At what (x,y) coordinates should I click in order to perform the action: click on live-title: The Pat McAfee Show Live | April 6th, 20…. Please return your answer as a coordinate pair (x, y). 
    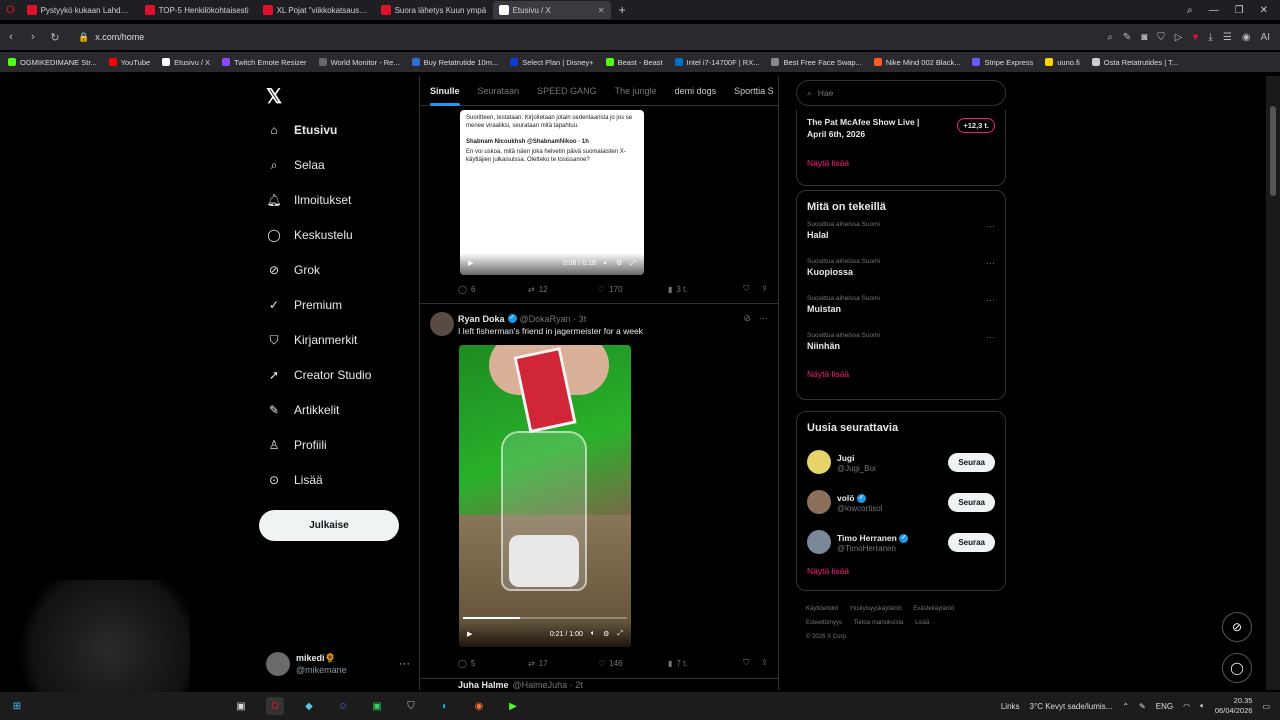
    Looking at the image, I should click on (871, 128).